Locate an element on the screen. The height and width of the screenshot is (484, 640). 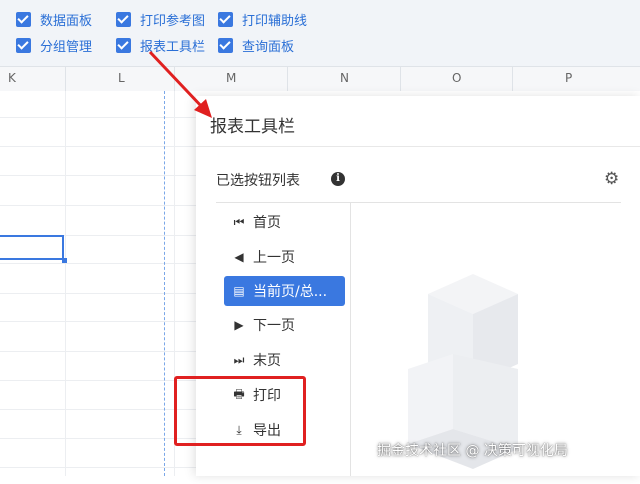
annotation-arrow is located at coordinates (180, 84).